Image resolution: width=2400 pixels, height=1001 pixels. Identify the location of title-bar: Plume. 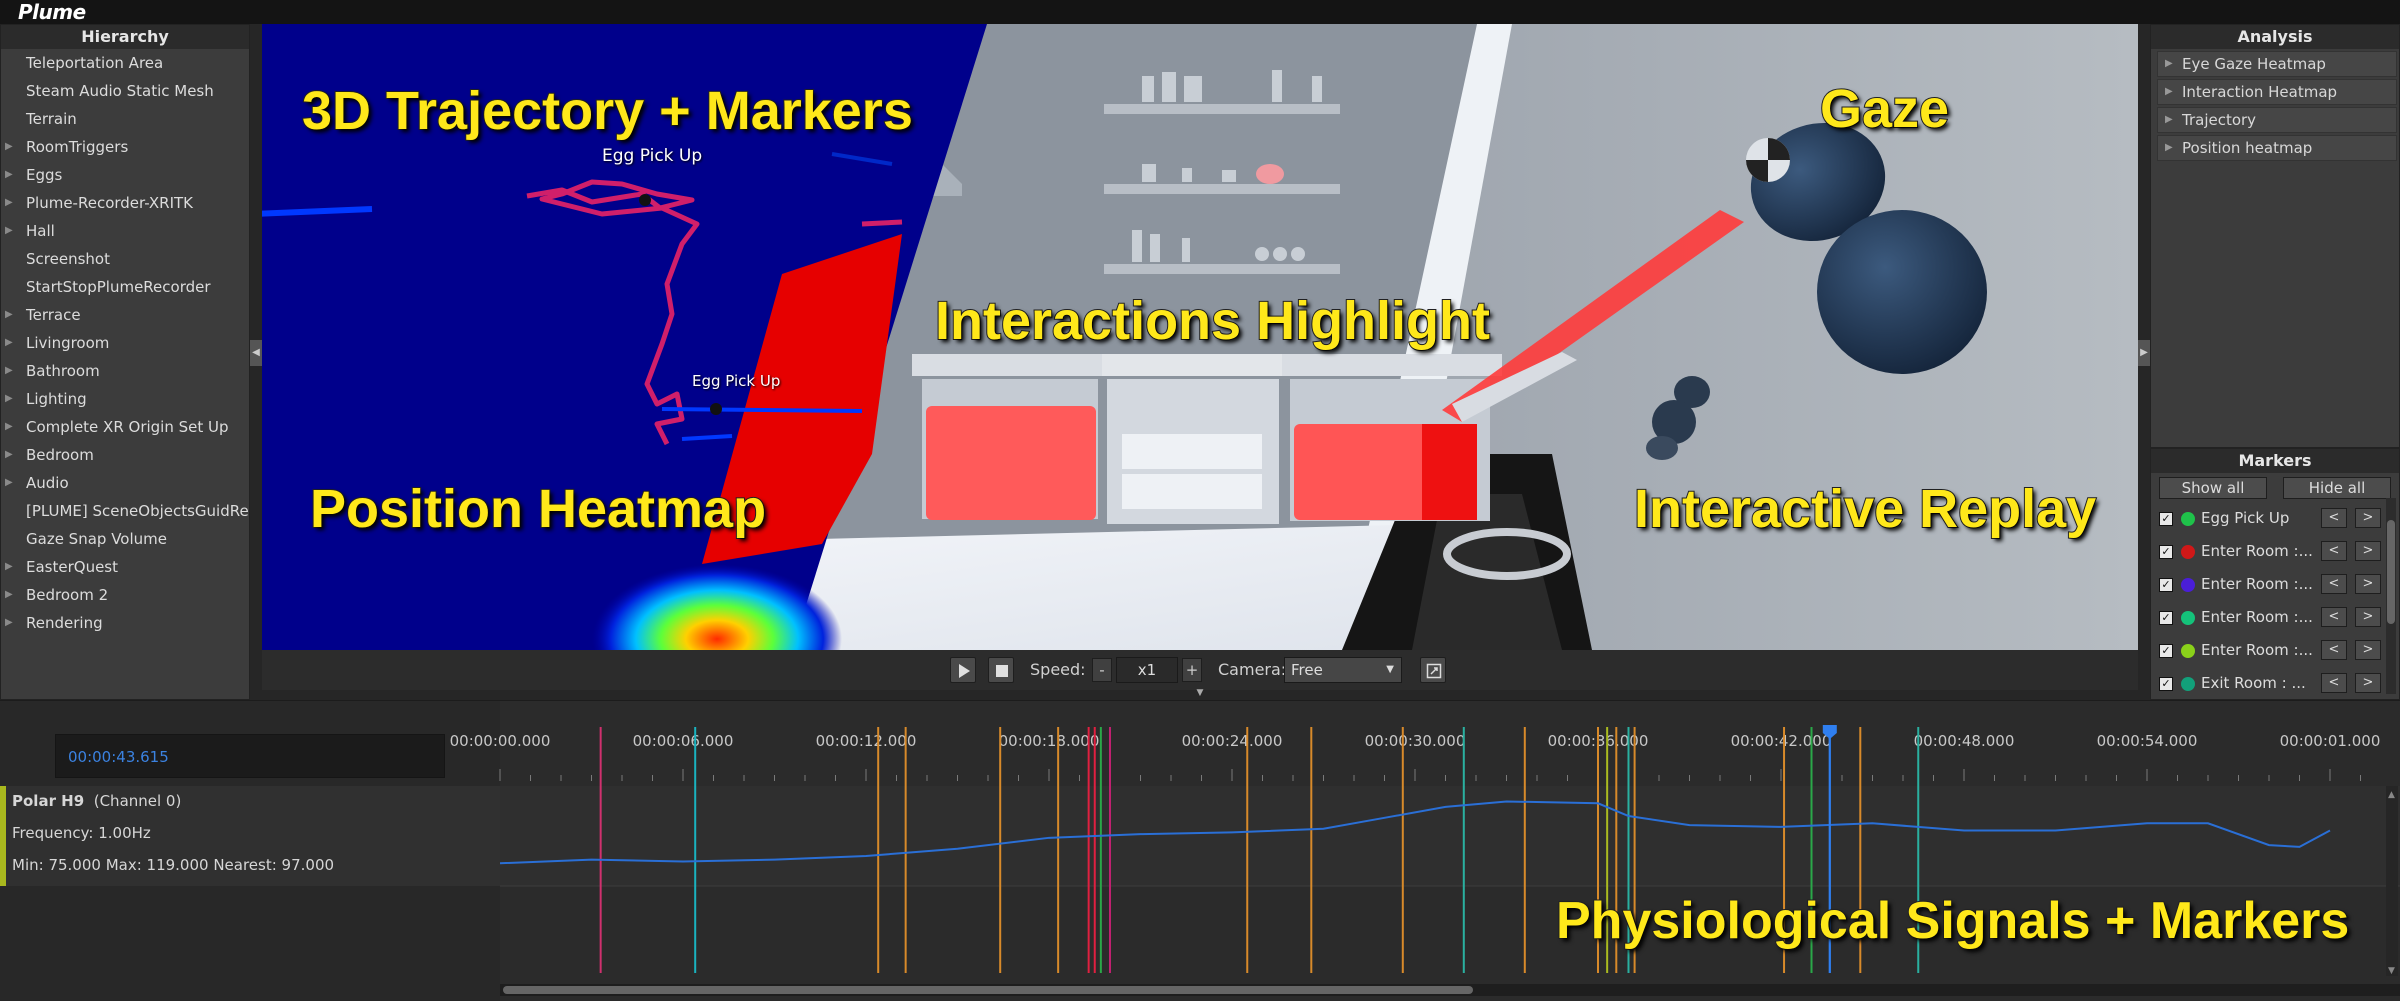
(1200, 12).